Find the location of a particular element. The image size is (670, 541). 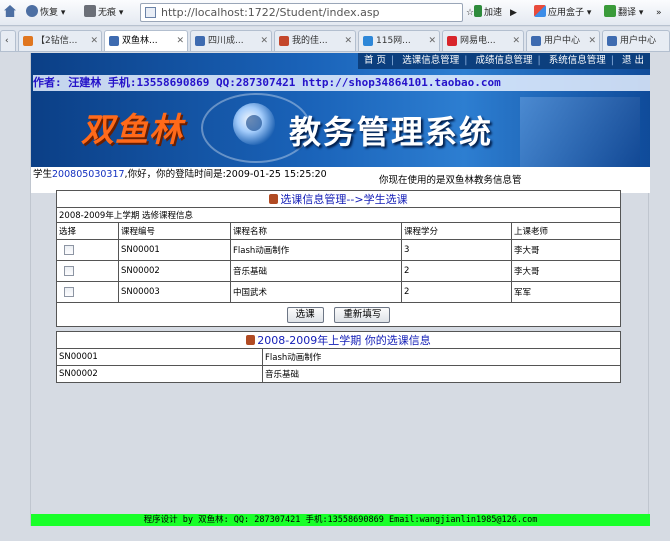

col-header: 课程学分 is located at coordinates (456, 231).